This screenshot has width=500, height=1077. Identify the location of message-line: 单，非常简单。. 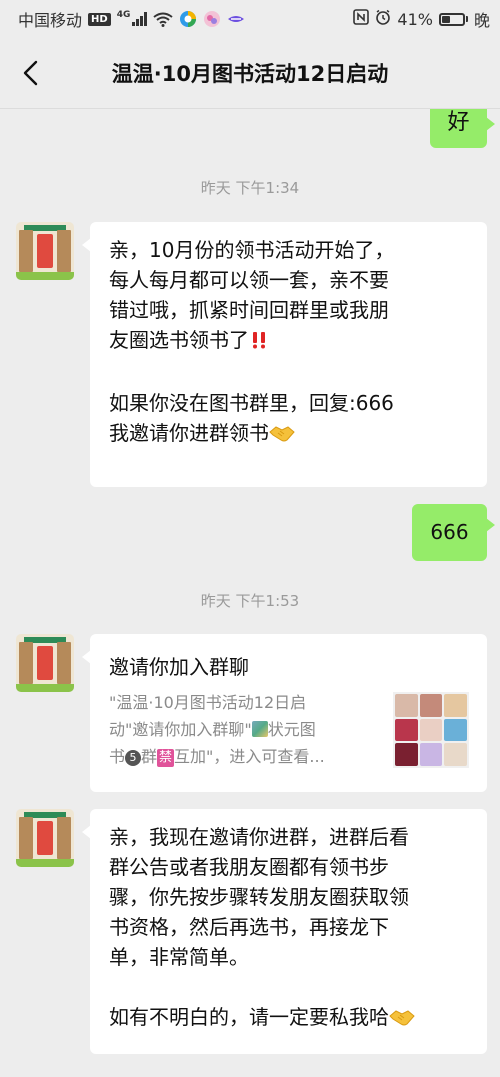
(179, 957).